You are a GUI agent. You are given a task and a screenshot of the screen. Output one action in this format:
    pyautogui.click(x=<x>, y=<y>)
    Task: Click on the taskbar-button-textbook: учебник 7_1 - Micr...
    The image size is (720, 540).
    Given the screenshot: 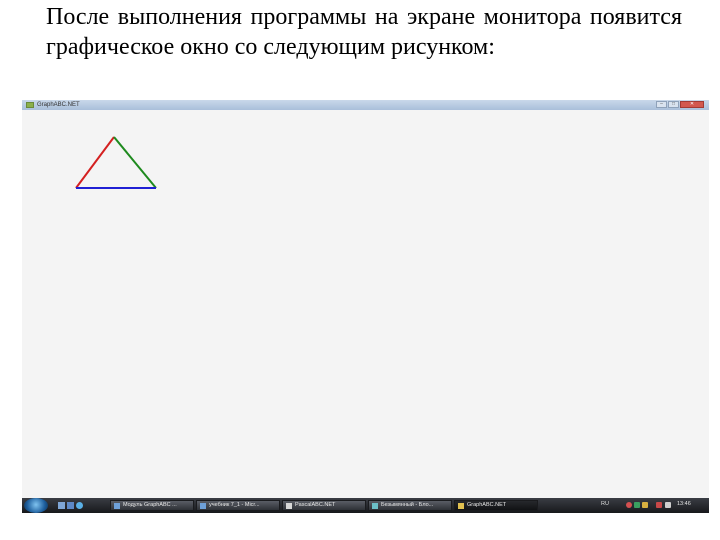 What is the action you would take?
    pyautogui.click(x=238, y=505)
    